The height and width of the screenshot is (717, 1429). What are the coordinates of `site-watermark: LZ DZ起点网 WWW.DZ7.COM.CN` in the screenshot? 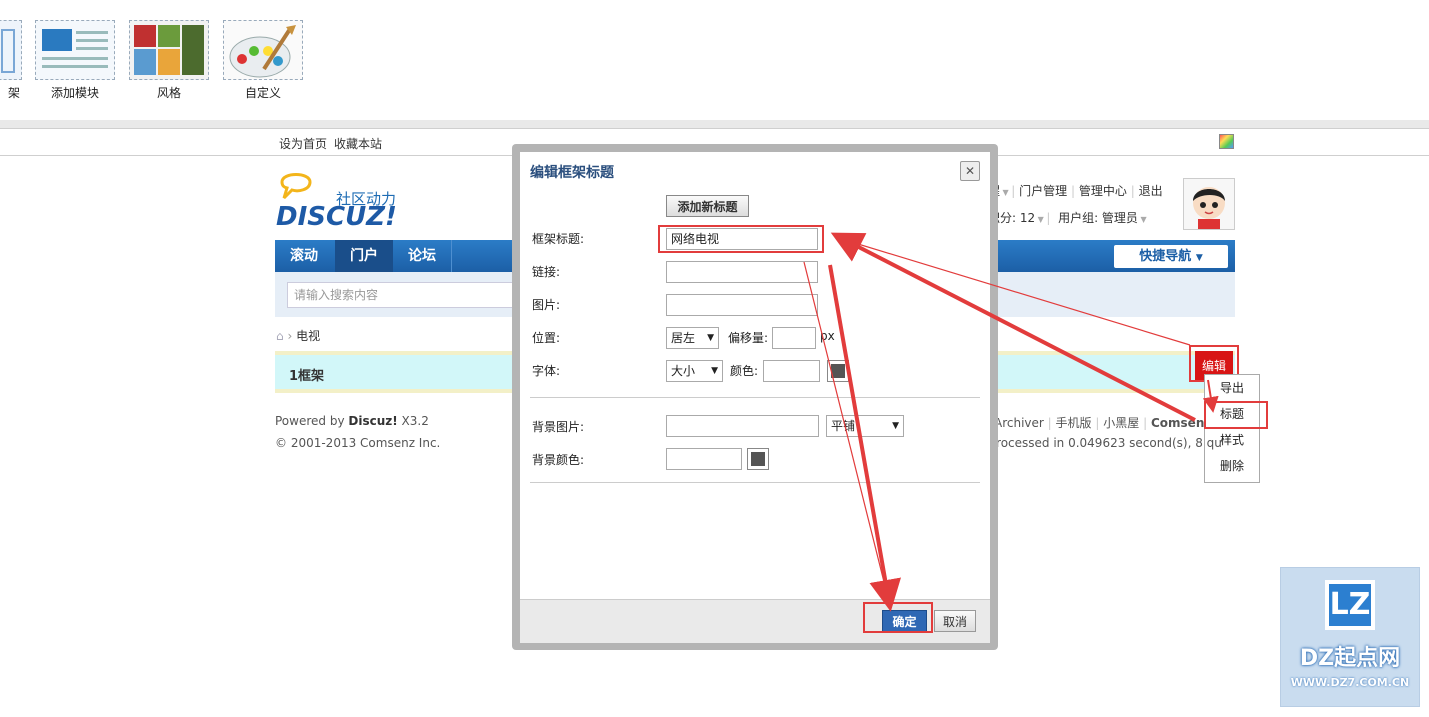 It's located at (1350, 637).